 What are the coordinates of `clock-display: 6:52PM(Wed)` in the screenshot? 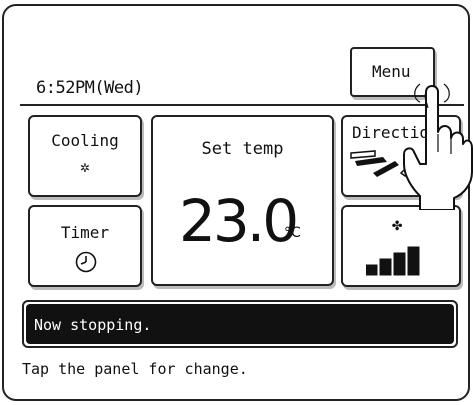 It's located at (90, 88).